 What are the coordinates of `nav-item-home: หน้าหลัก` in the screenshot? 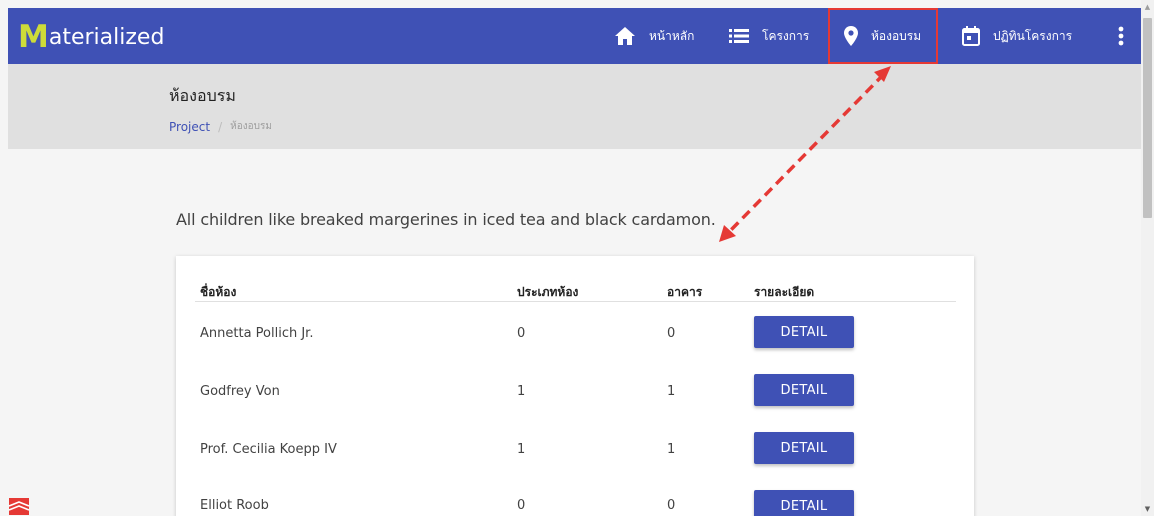 It's located at (654, 36).